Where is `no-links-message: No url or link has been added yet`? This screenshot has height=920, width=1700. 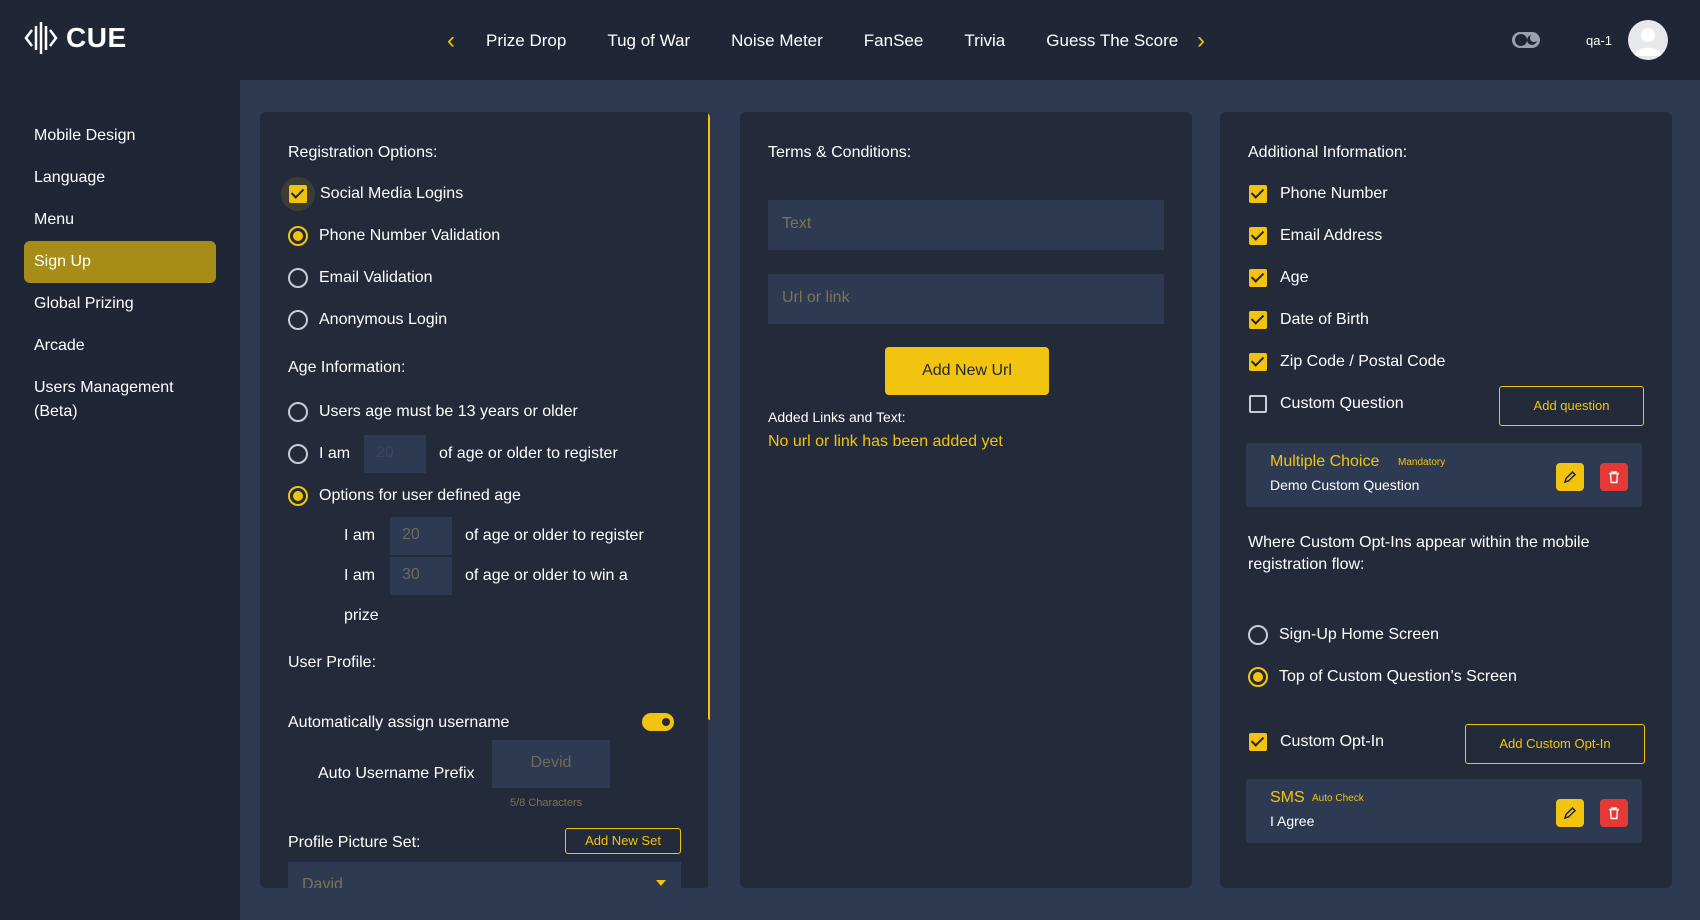
no-links-message: No url or link has been added yet is located at coordinates (885, 441).